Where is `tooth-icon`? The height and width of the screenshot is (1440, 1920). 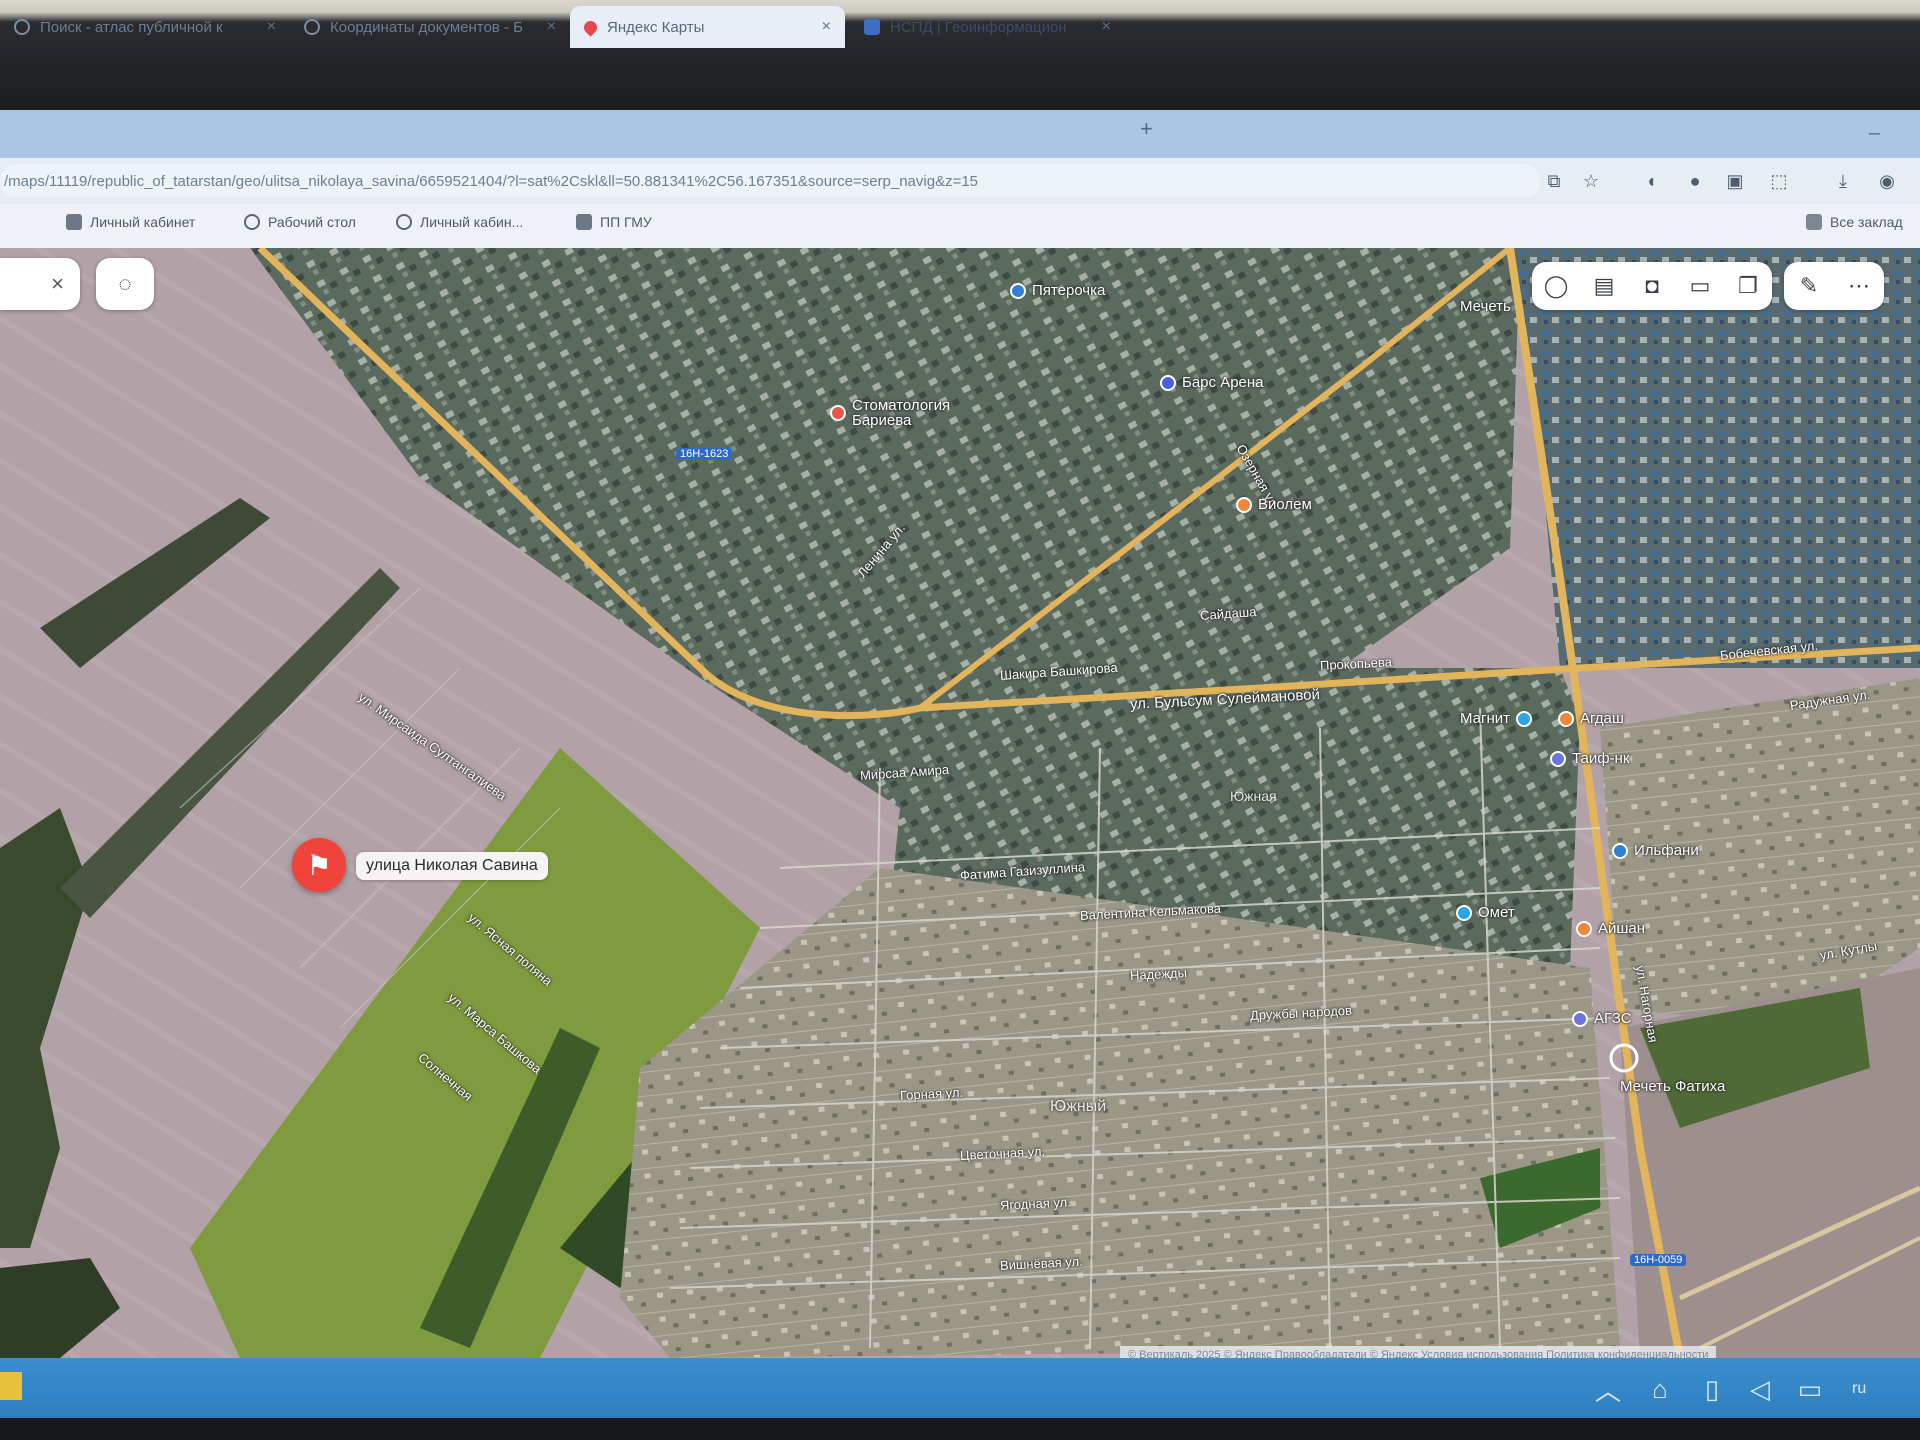 tooth-icon is located at coordinates (838, 413).